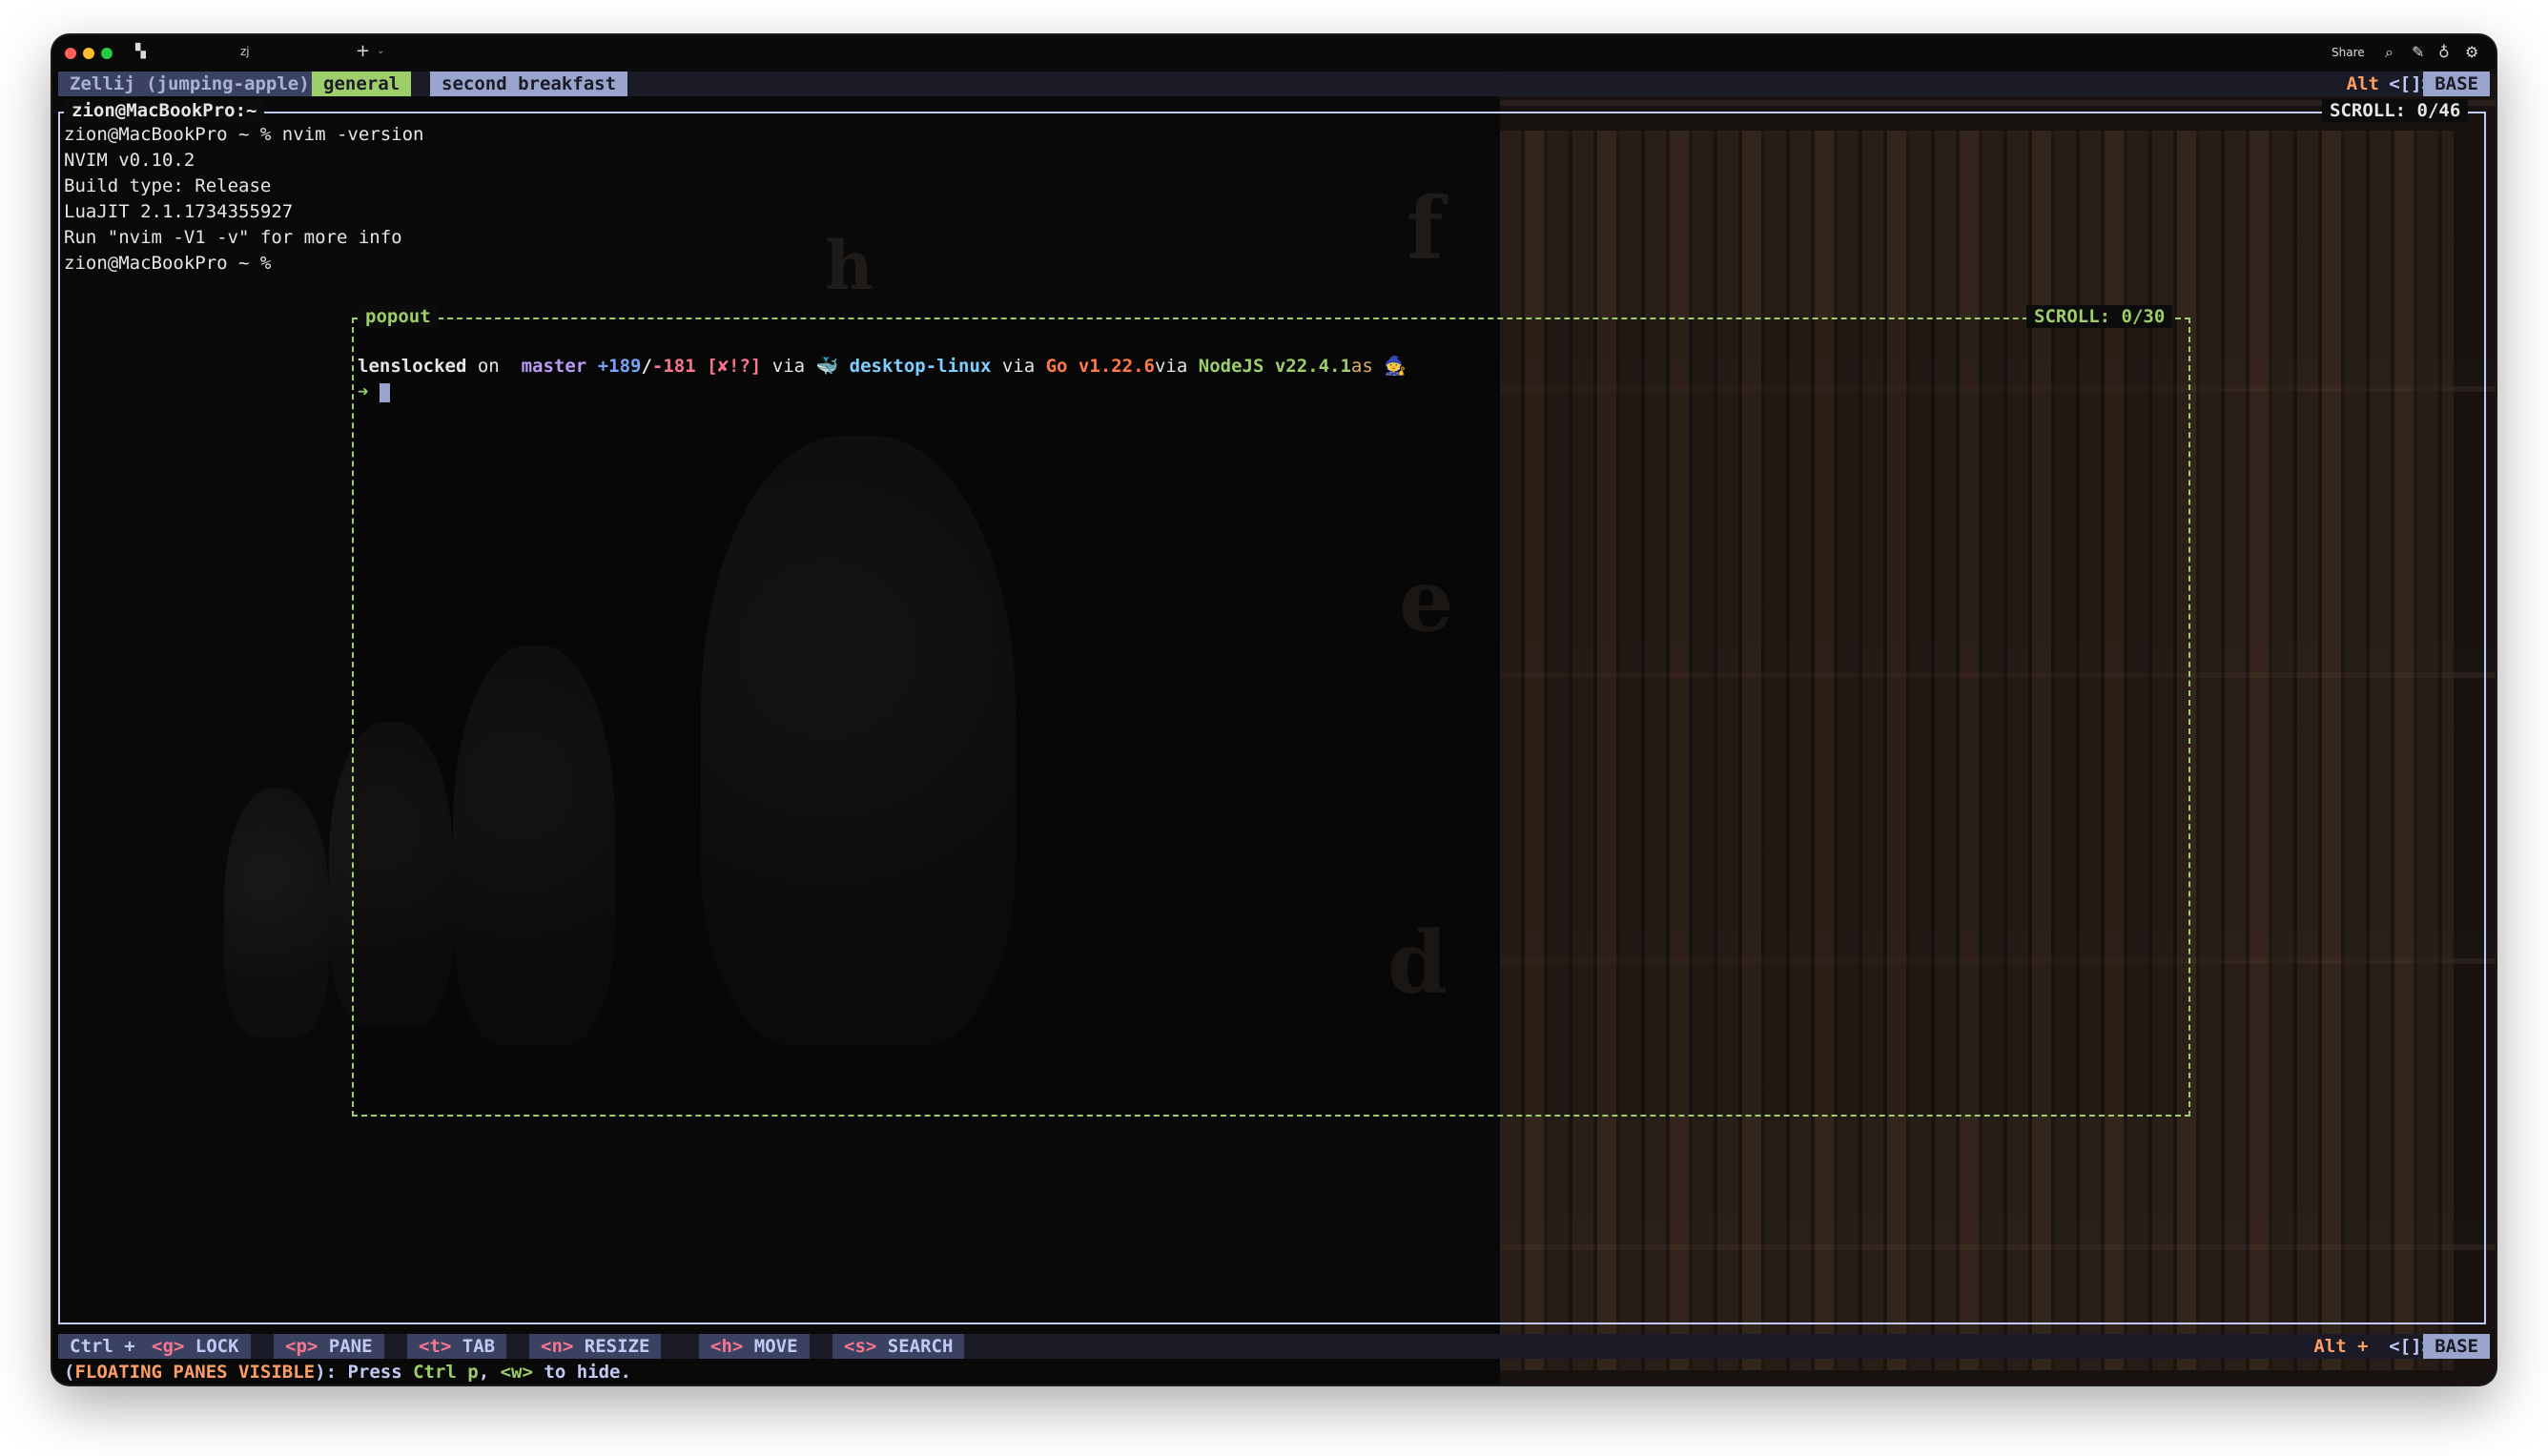  Describe the element at coordinates (727, 1347) in the screenshot. I see `keybind-key: <h>` at that location.